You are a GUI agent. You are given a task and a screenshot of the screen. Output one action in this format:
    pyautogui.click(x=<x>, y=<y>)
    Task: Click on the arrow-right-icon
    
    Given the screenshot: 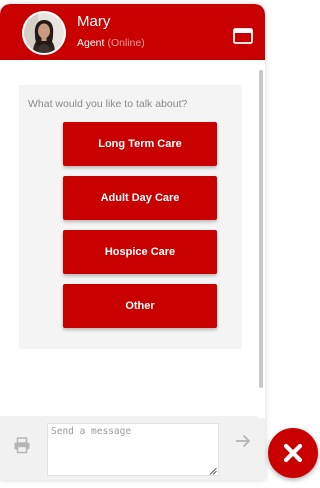 What is the action you would take?
    pyautogui.click(x=243, y=441)
    